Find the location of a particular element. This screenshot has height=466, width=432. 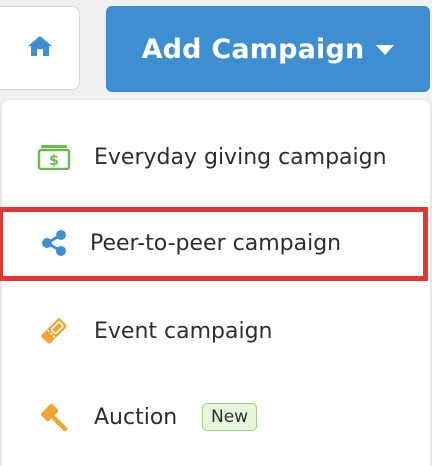

gavel-icon is located at coordinates (54, 417).